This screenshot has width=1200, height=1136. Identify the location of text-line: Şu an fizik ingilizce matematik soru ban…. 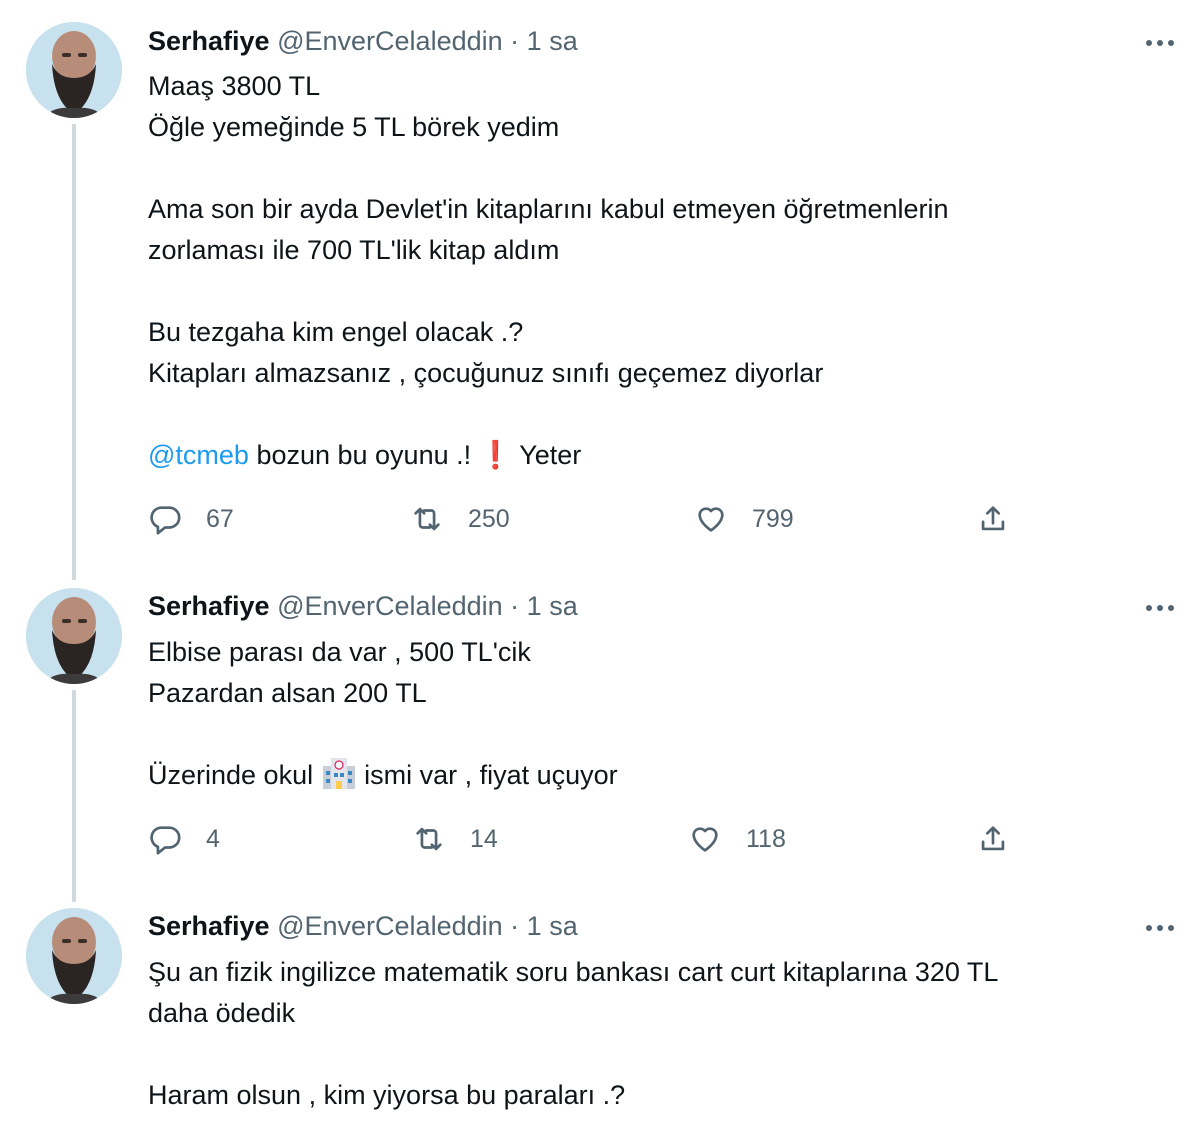
(573, 972).